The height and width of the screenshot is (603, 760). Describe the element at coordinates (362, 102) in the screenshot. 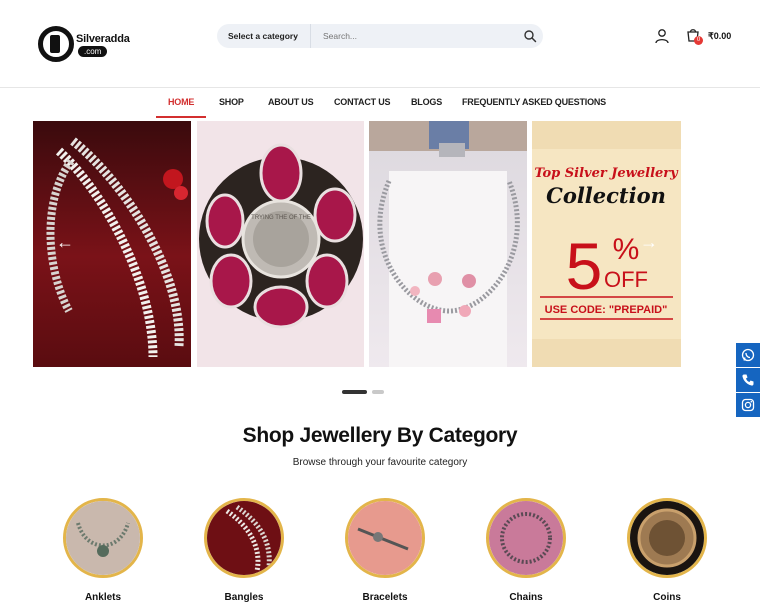

I see `nav-contact-us: CONTACT US` at that location.